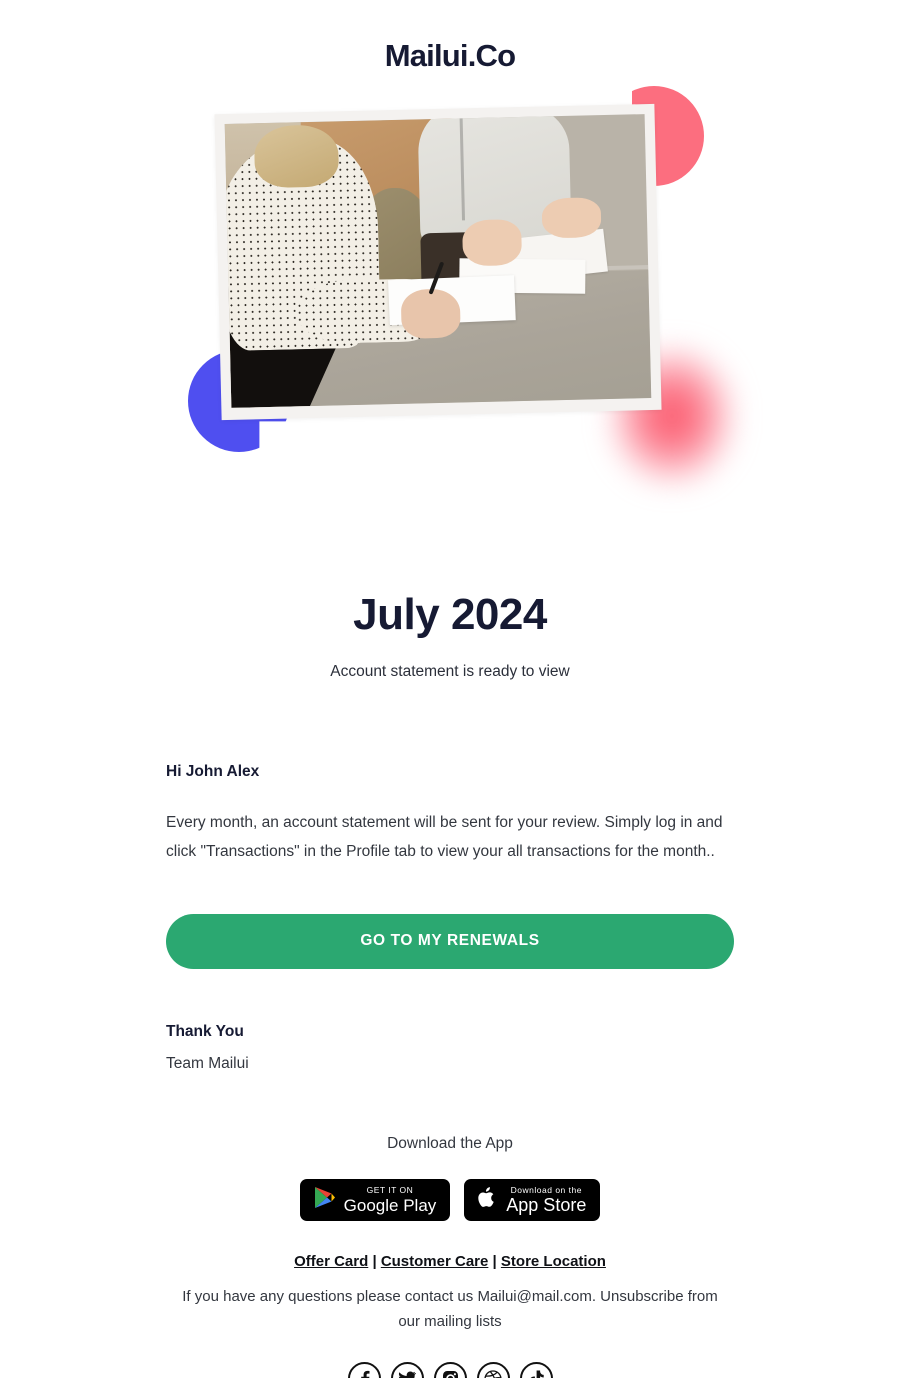  Describe the element at coordinates (487, 1200) in the screenshot. I see `apple-icon` at that location.